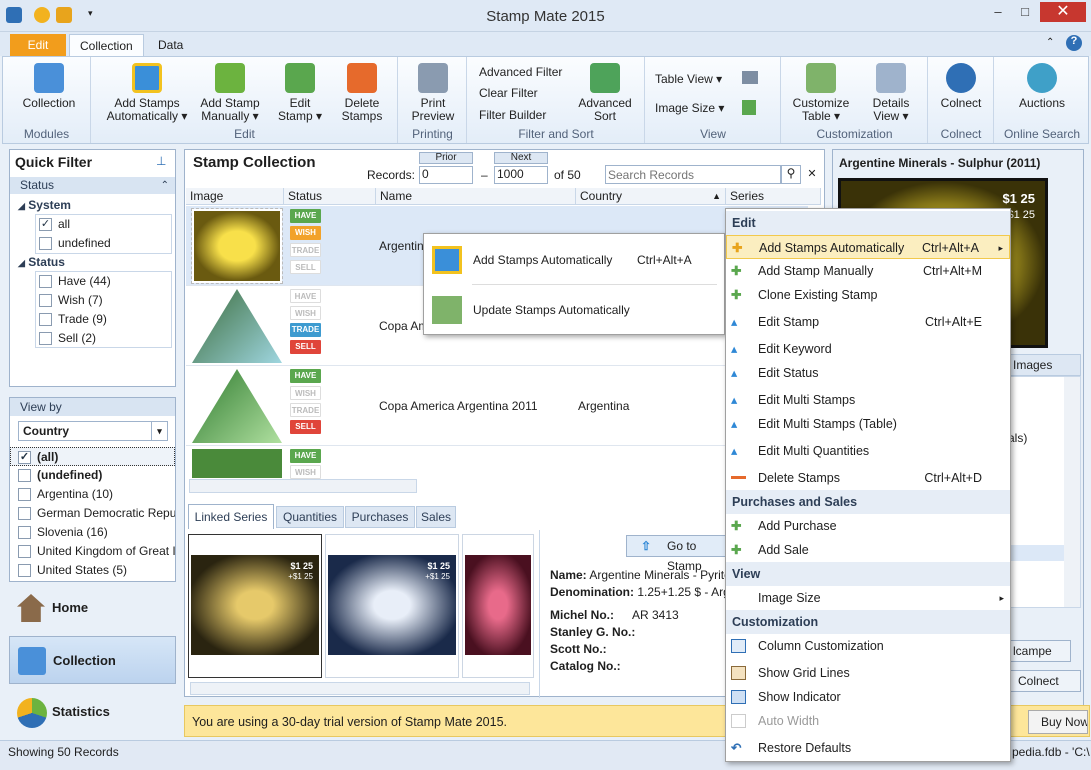 The height and width of the screenshot is (770, 1091). What do you see at coordinates (103, 281) in the screenshot?
I see `filter-have: Have (44)` at bounding box center [103, 281].